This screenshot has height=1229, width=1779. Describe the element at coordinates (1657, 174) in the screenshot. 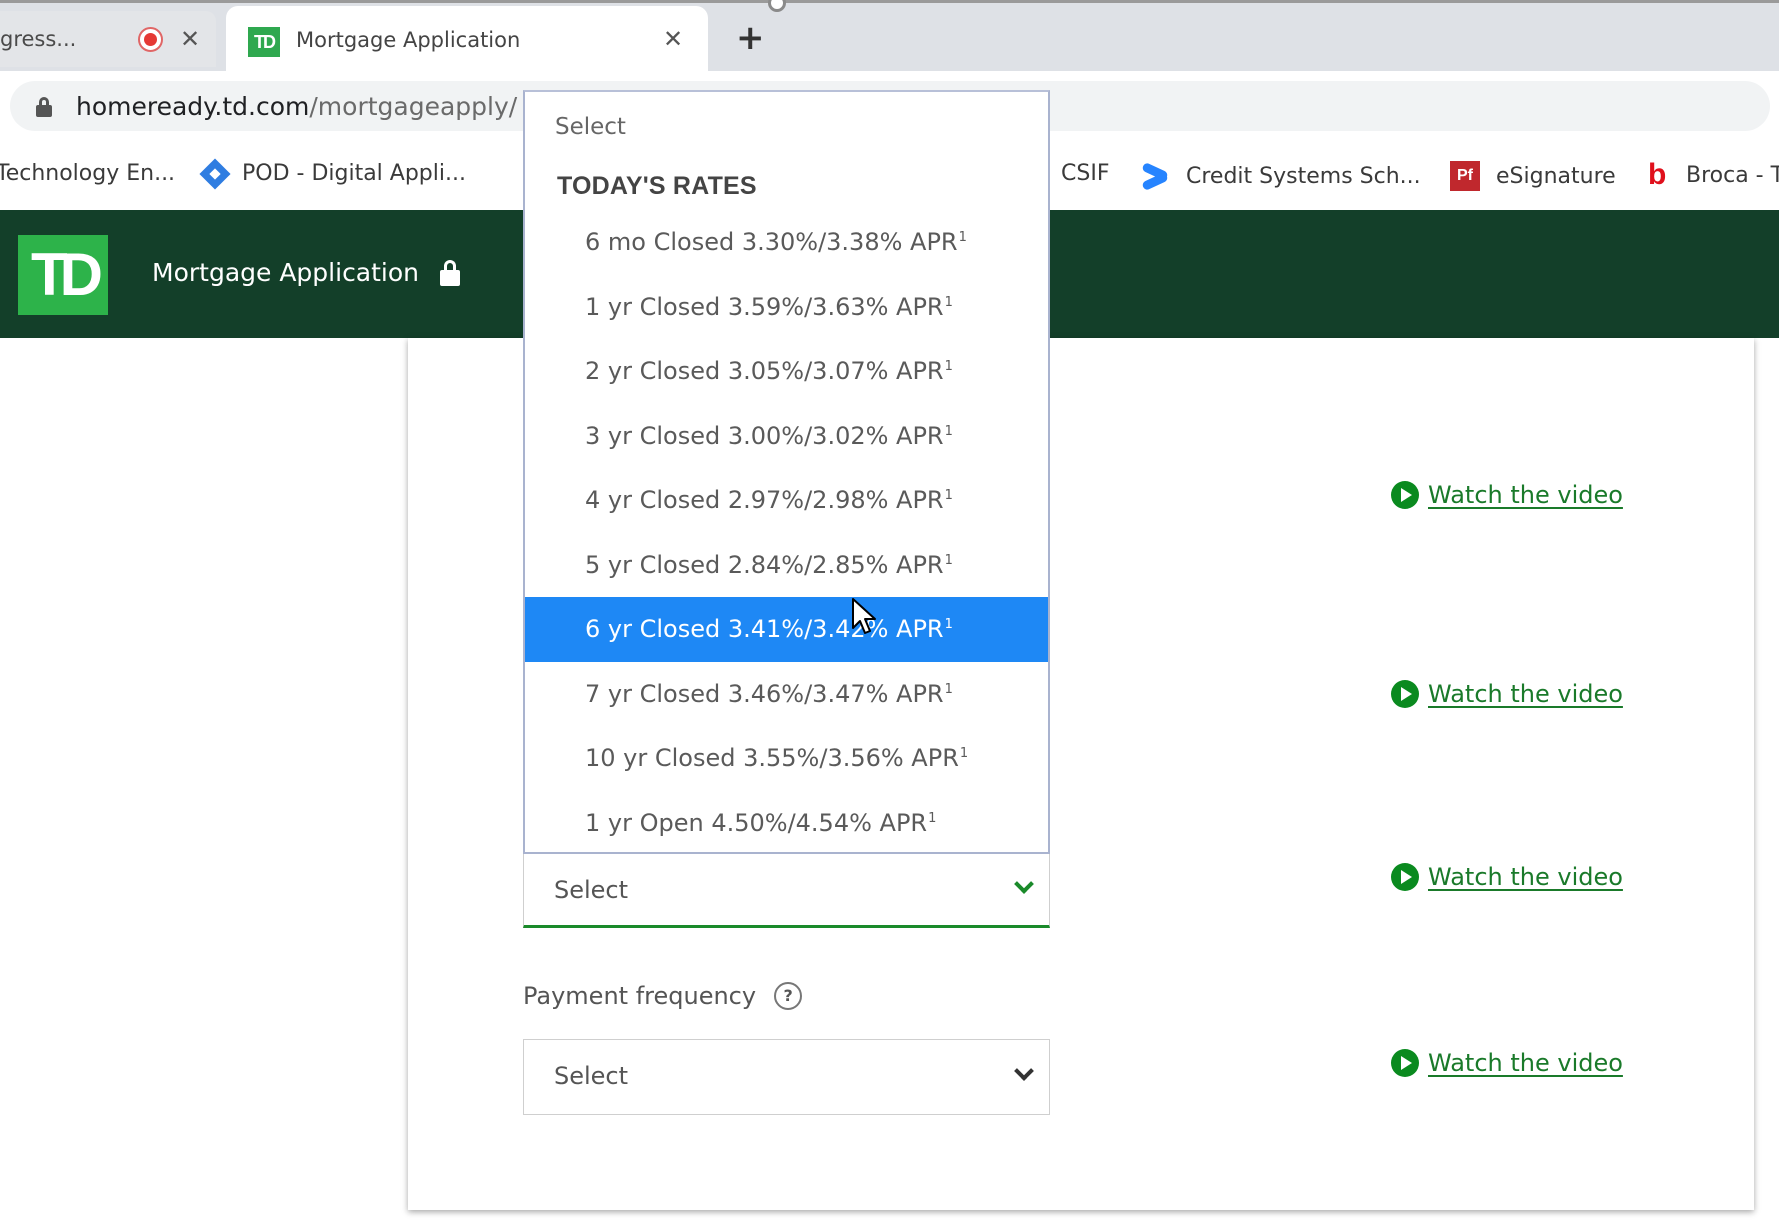

I see `b-icon: b` at that location.